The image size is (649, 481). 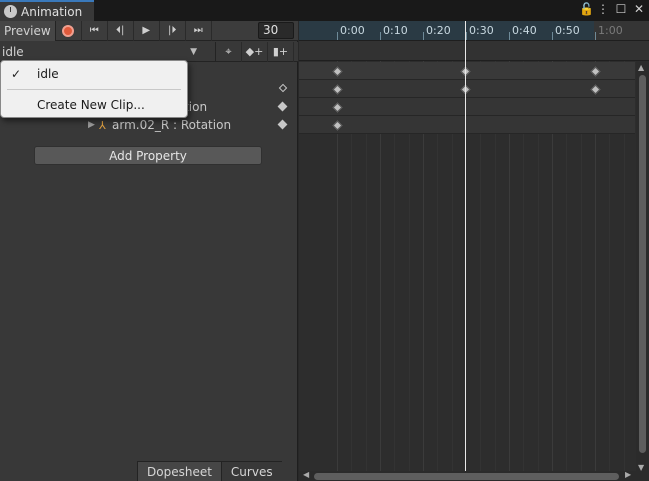 I want to click on ruler-label: 0:40, so click(x=524, y=30).